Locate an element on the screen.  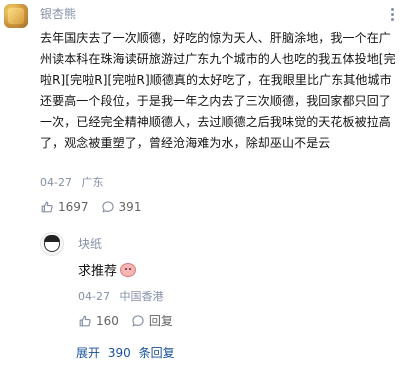
reply-meta: 04-27 中国香港 is located at coordinates (120, 296).